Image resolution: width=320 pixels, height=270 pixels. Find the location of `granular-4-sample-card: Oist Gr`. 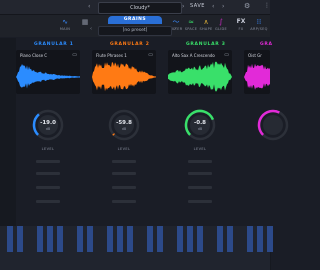

granular-4-sample-card: Oist Gr is located at coordinates (257, 72).